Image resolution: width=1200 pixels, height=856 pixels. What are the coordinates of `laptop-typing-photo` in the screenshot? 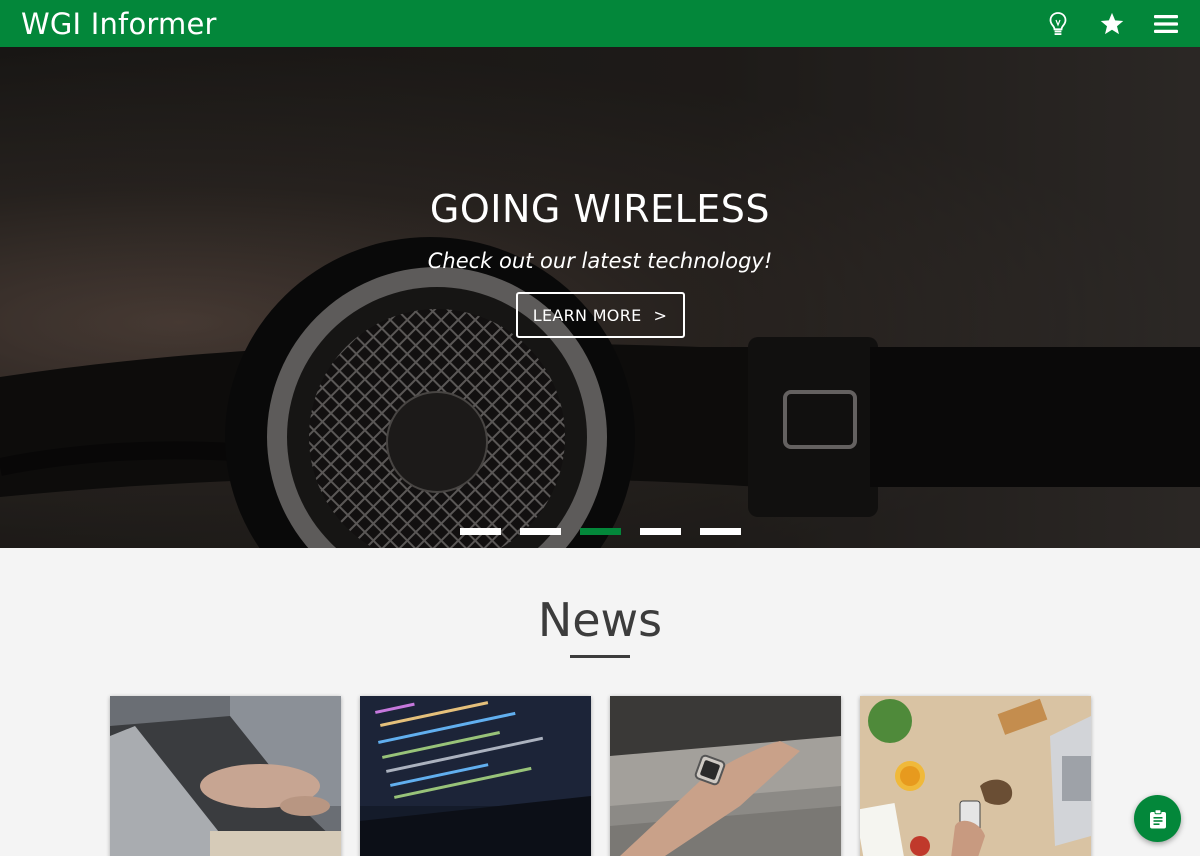 It's located at (225, 776).